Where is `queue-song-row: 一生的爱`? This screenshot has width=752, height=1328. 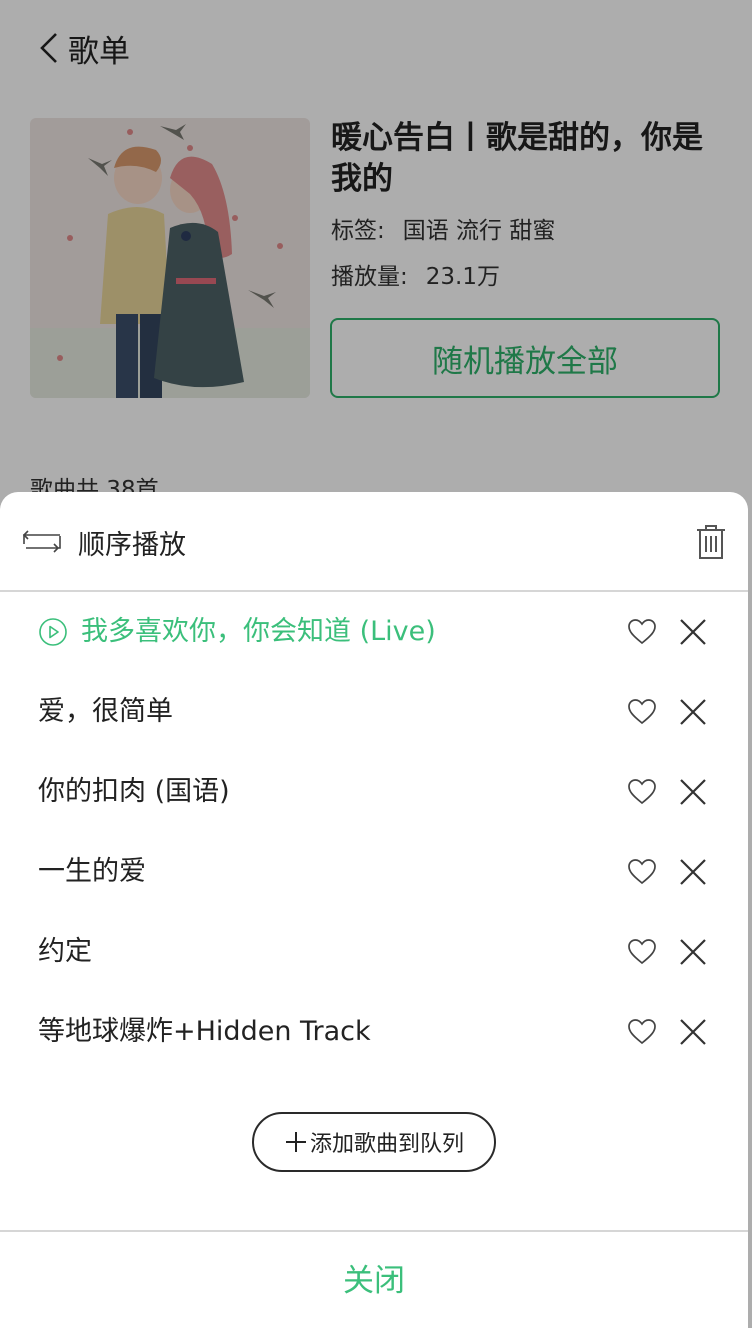
queue-song-row: 一生的爱 is located at coordinates (374, 872).